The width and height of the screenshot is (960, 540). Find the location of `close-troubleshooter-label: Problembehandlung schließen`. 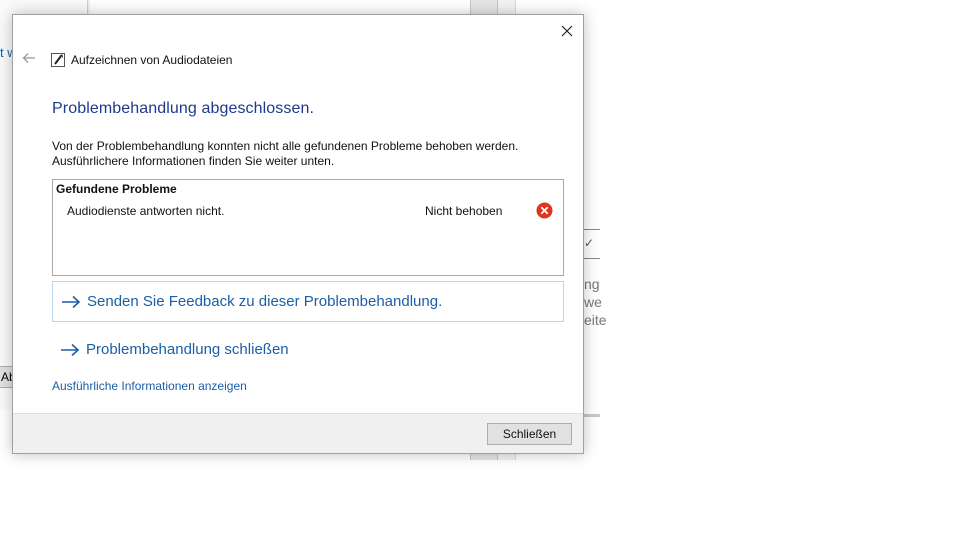

close-troubleshooter-label: Problembehandlung schließen is located at coordinates (187, 349).